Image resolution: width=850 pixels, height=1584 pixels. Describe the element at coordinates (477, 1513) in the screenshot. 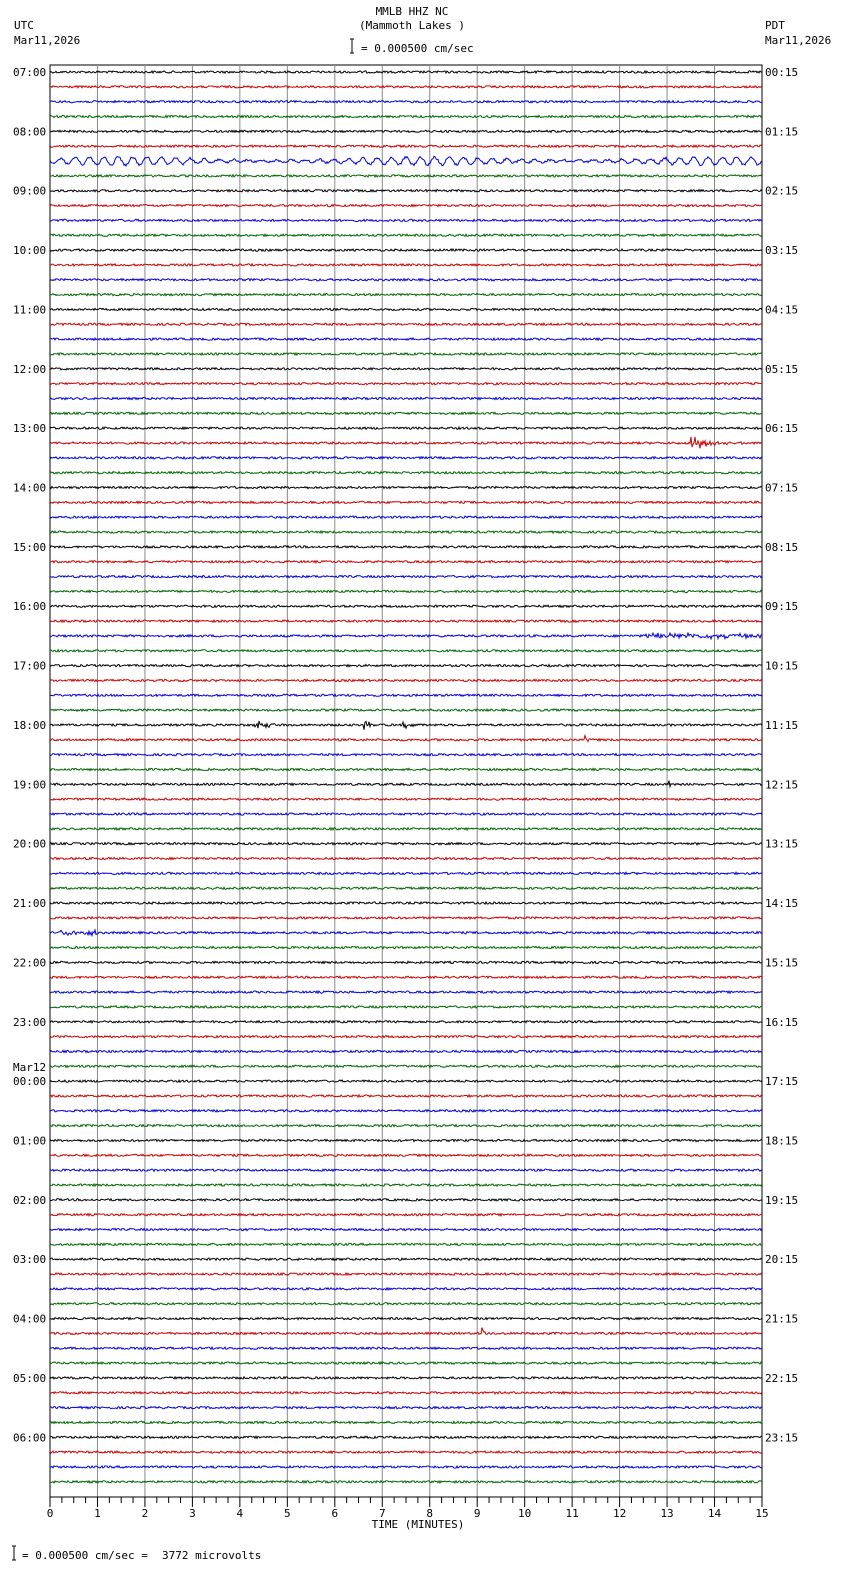

I see `x-tick-label: 9` at that location.